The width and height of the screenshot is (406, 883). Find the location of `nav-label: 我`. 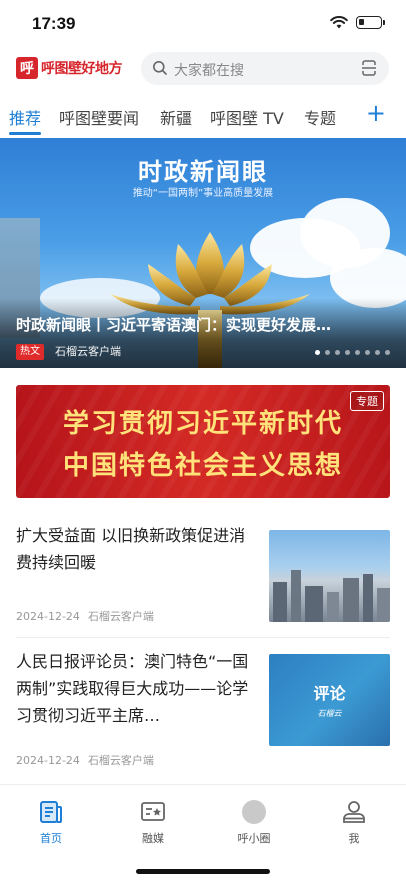

nav-label: 我 is located at coordinates (354, 838).